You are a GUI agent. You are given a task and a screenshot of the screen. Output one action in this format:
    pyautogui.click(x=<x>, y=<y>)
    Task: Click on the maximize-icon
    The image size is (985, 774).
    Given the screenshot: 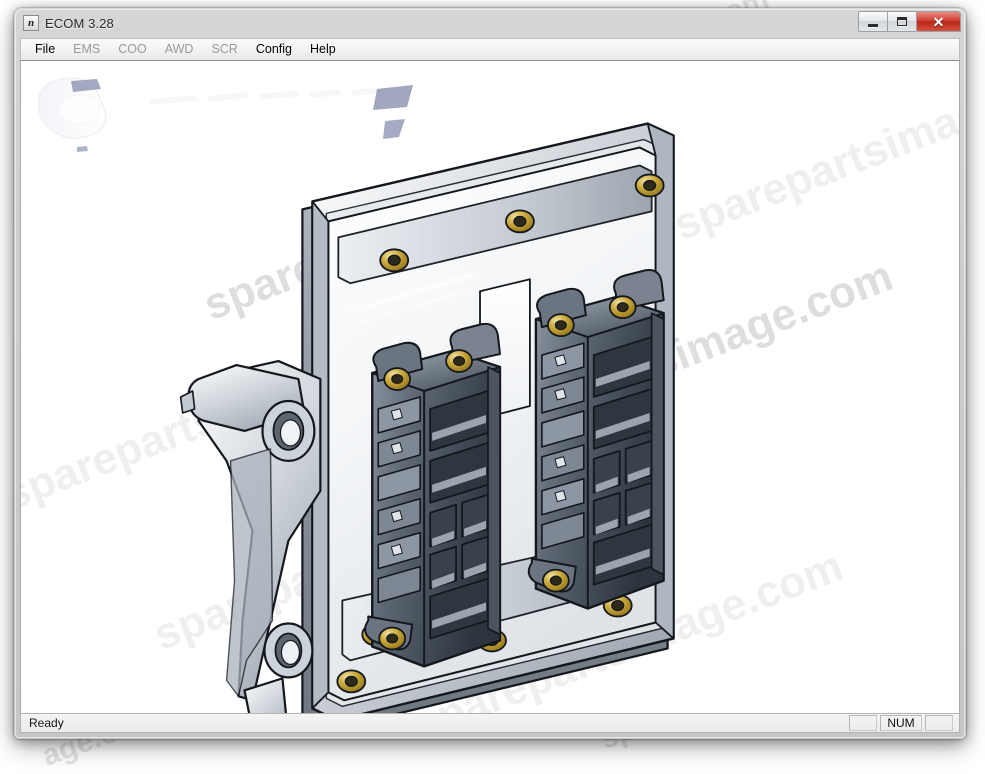 What is the action you would take?
    pyautogui.click(x=902, y=21)
    